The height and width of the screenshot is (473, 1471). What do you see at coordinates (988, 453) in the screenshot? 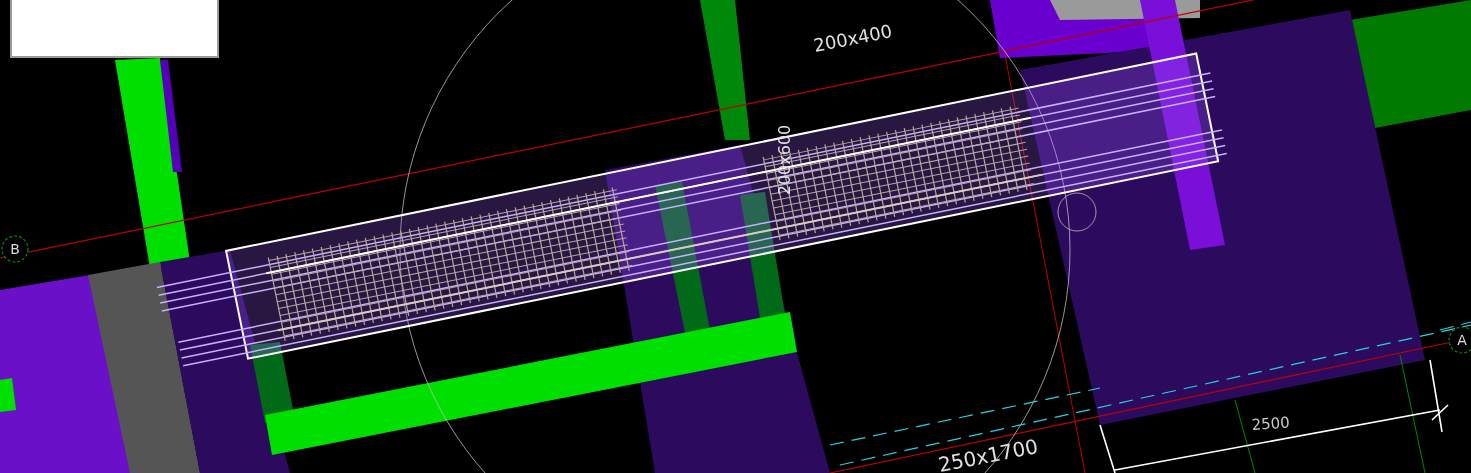
I see `section-label: 250x1700` at bounding box center [988, 453].